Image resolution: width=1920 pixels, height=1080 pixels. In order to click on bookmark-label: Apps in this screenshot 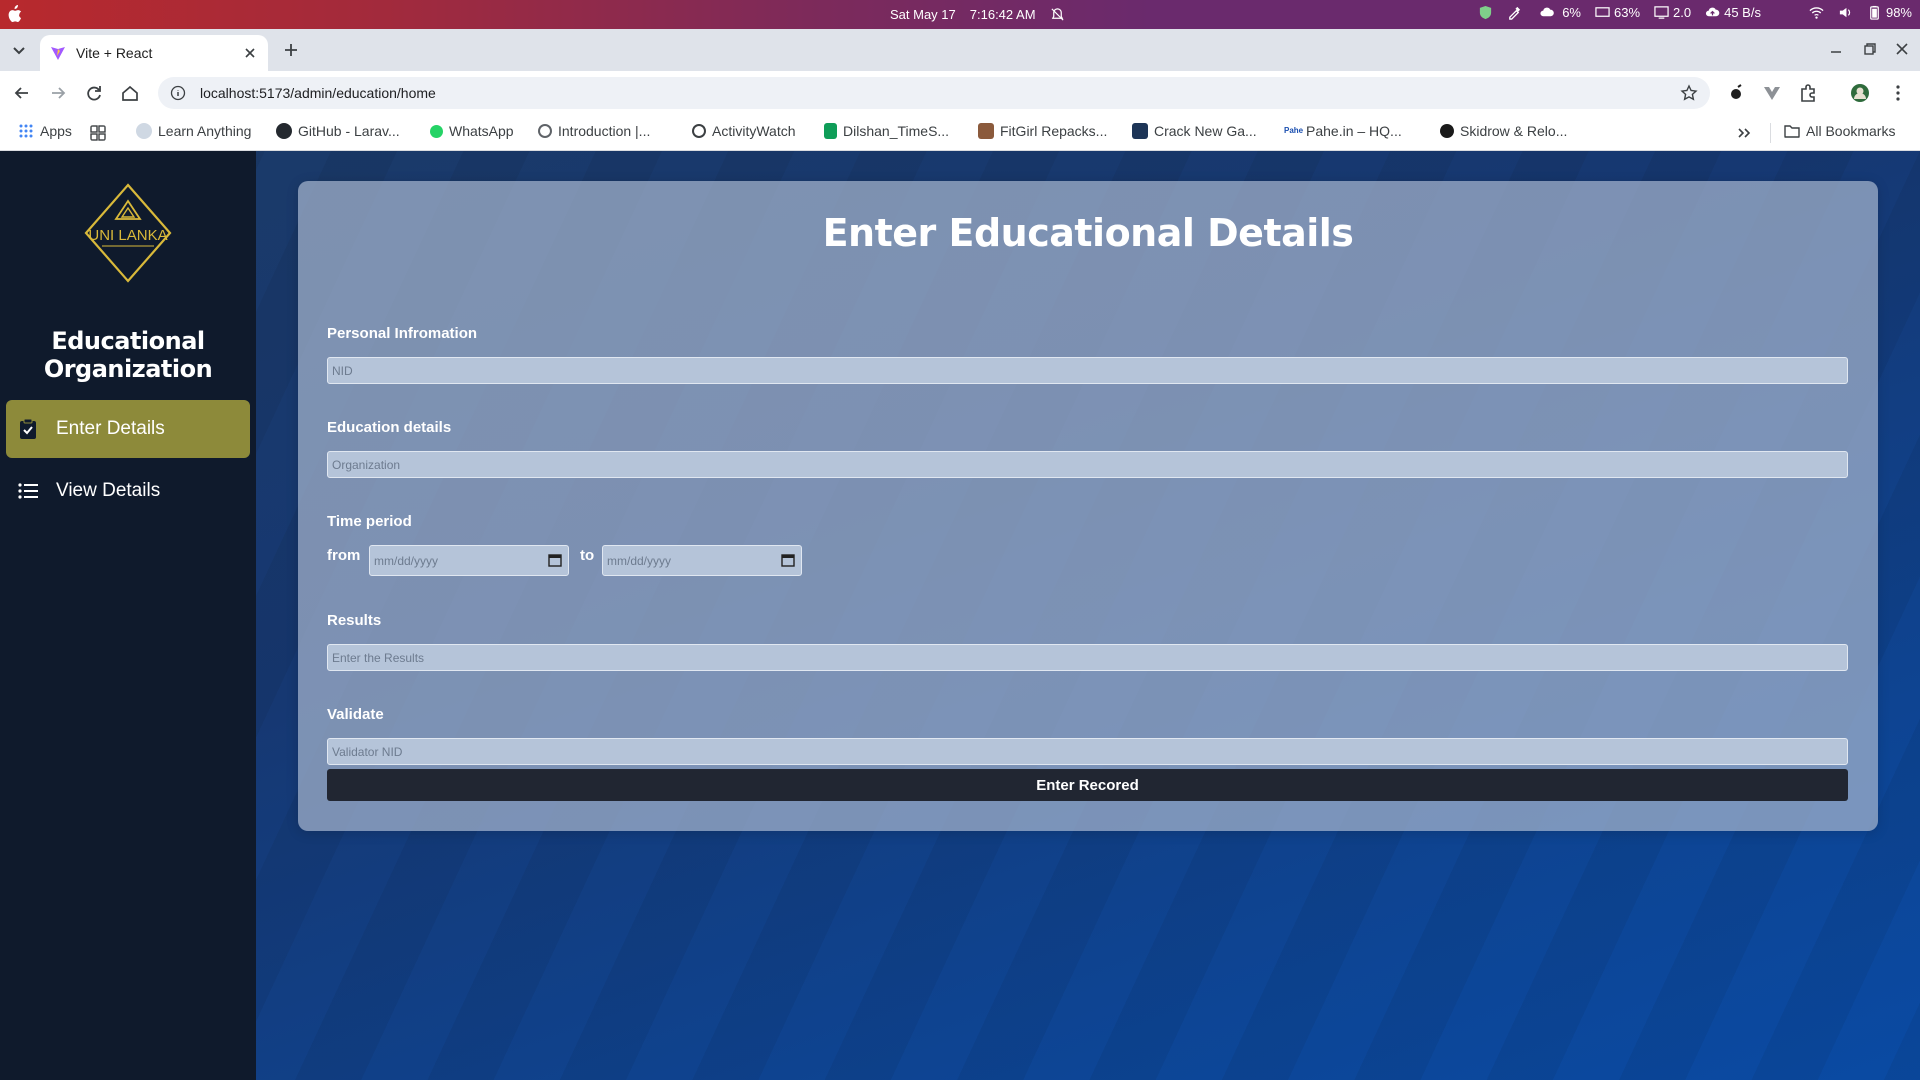, I will do `click(56, 131)`.